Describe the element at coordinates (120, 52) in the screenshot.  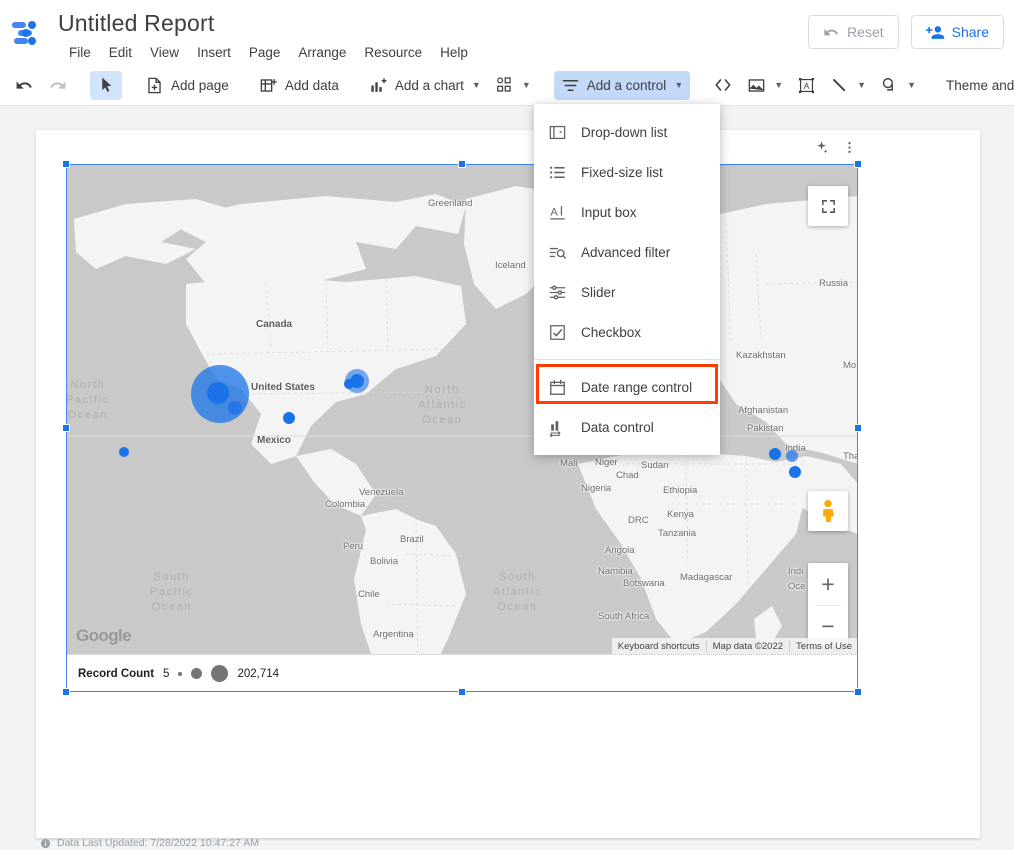
I see `menu-edit: Edit` at that location.